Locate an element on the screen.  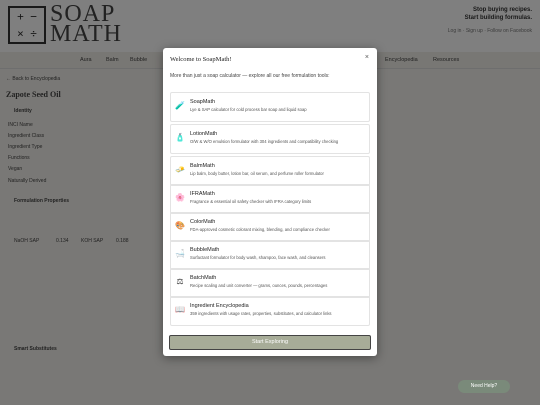
flower-icon: 🌸 is located at coordinates (180, 197).